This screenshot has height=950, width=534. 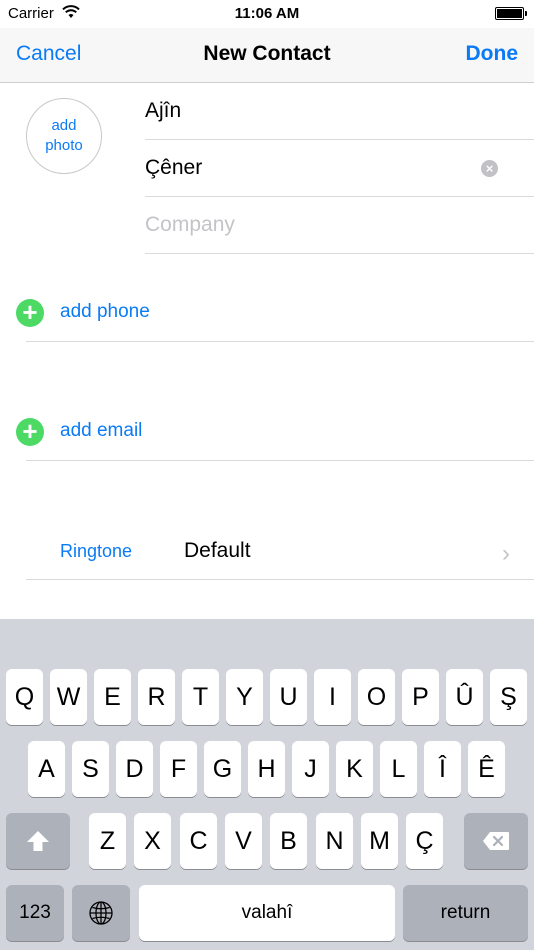 What do you see at coordinates (376, 697) in the screenshot?
I see `key-o: O` at bounding box center [376, 697].